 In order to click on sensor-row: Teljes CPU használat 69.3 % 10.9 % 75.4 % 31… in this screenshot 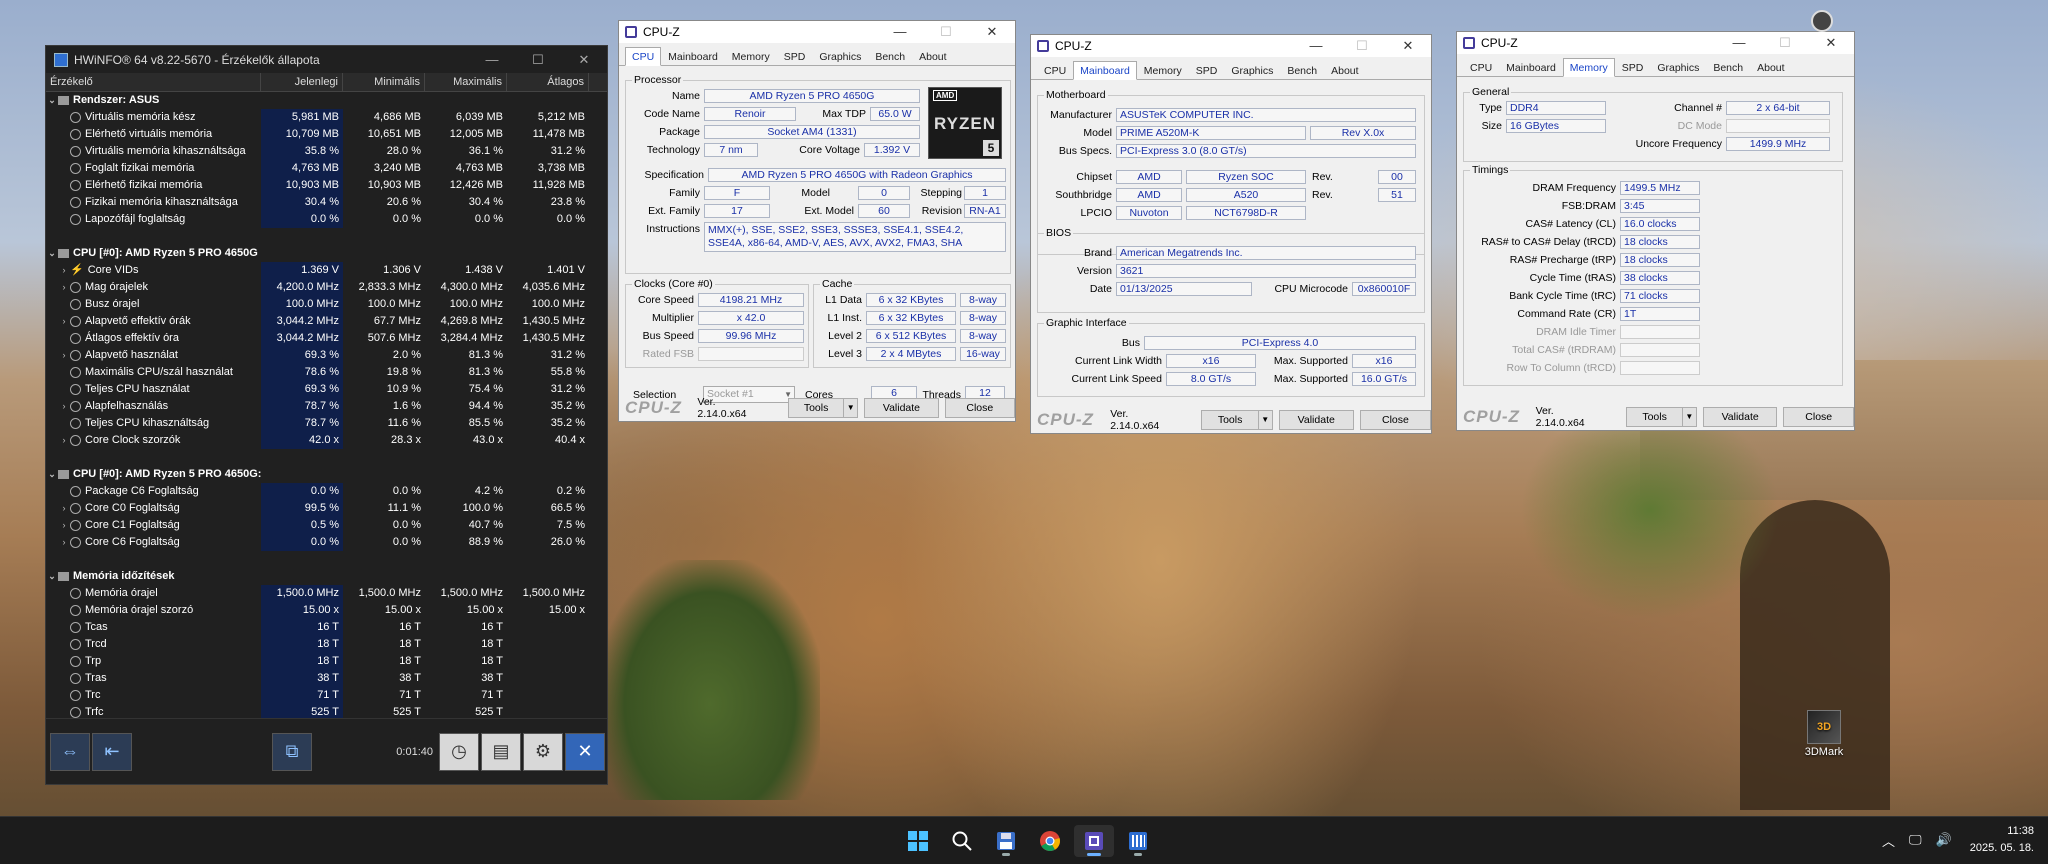, I will do `click(326, 389)`.